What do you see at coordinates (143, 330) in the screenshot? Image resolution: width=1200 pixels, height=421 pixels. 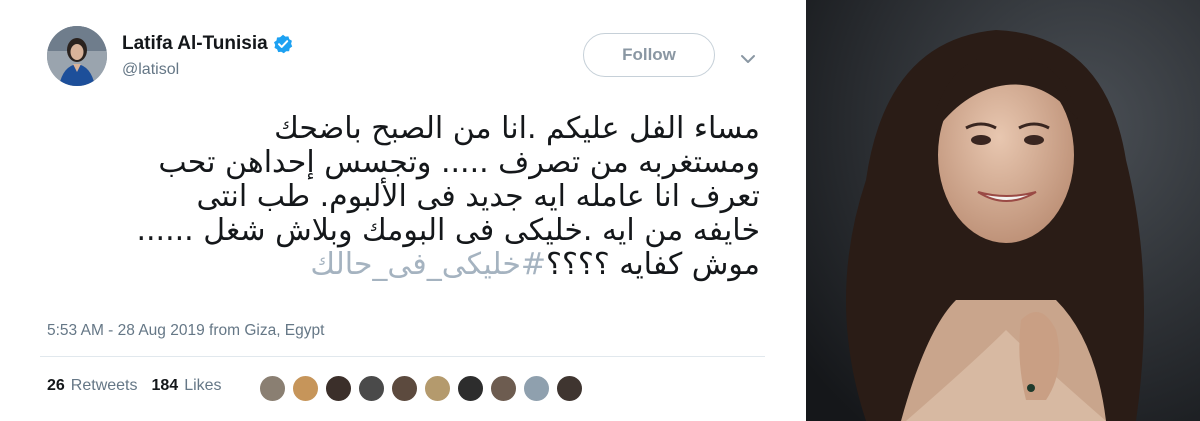 I see `tweet-timestamp: 5:53 AM - 28 Aug 2019 from` at bounding box center [143, 330].